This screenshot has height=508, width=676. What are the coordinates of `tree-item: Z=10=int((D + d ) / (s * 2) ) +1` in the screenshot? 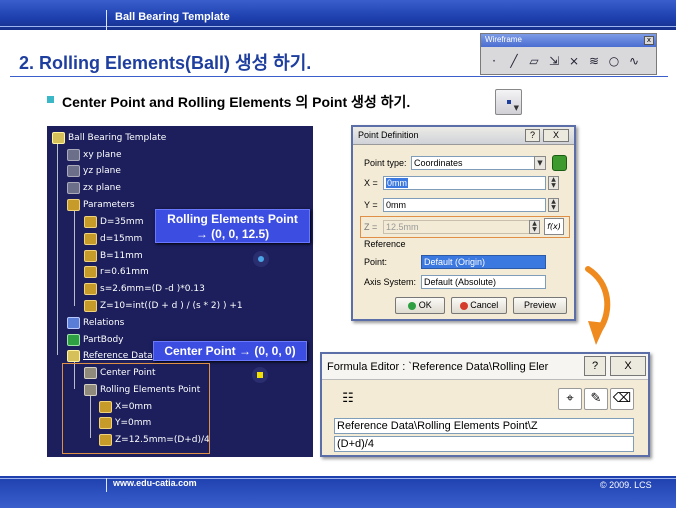 It's located at (171, 306).